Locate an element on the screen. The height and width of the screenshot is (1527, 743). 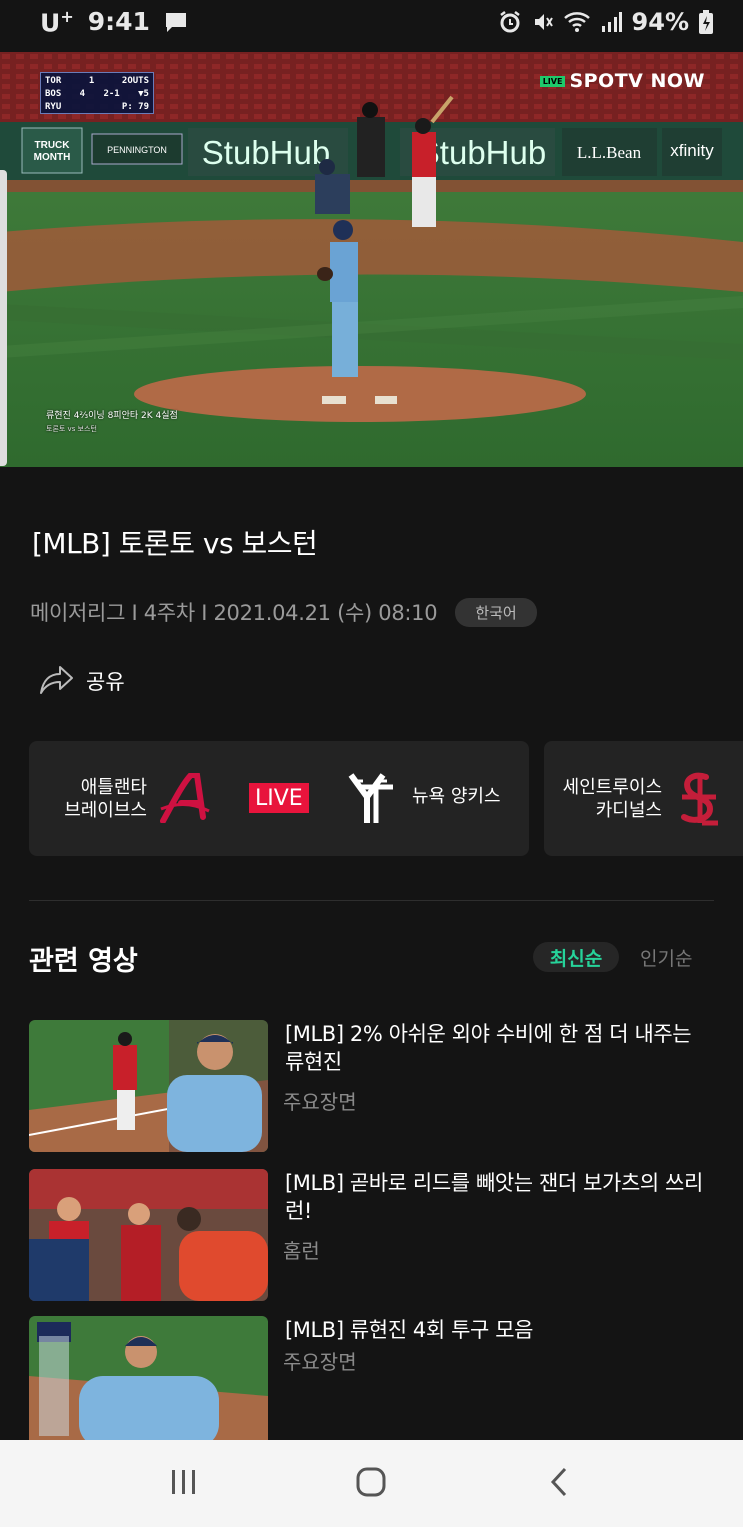
program-title: [MLB] 토론토 vs 보스턴 is located at coordinates (175, 543).